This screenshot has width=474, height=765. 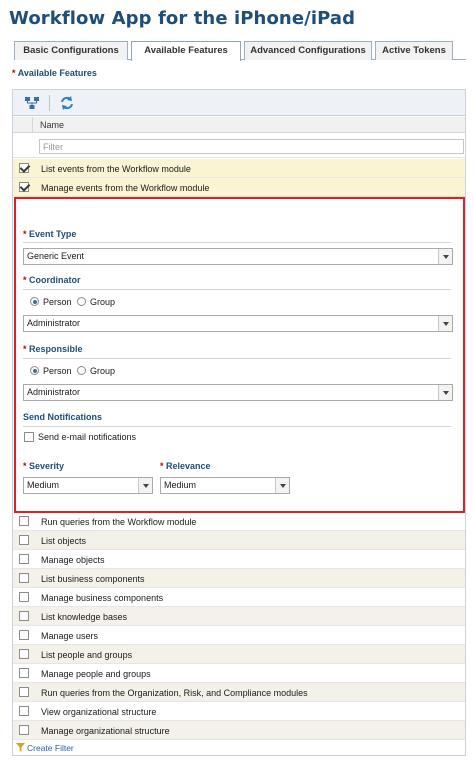 What do you see at coordinates (239, 540) in the screenshot?
I see `feature-row: List objects` at bounding box center [239, 540].